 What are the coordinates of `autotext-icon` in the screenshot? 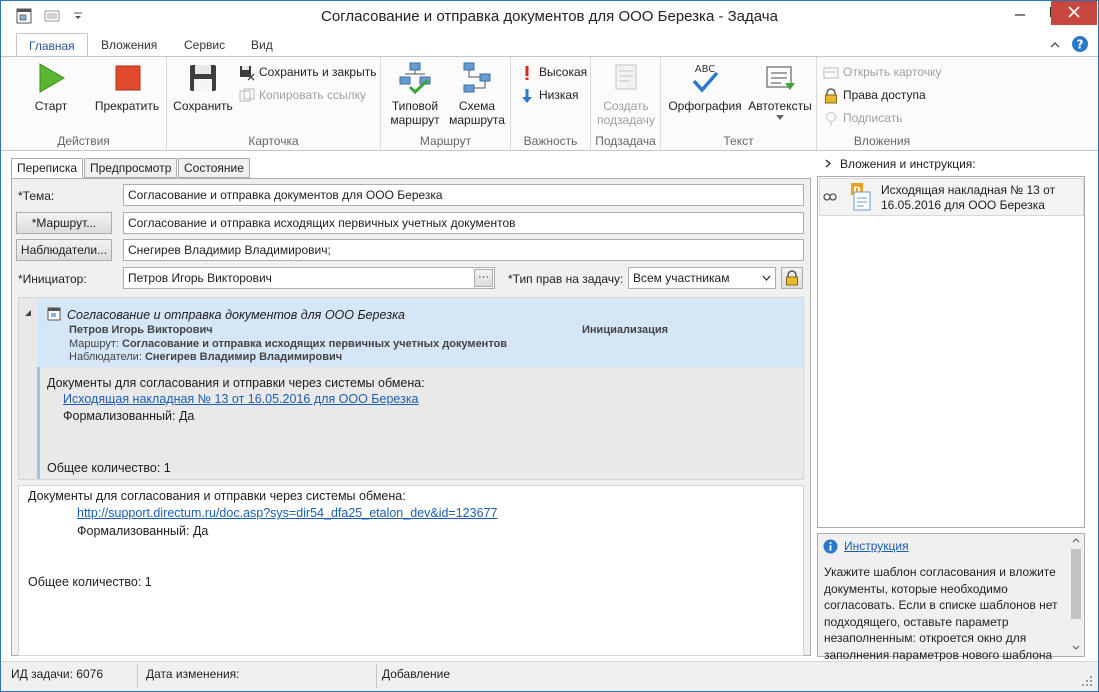 It's located at (780, 78).